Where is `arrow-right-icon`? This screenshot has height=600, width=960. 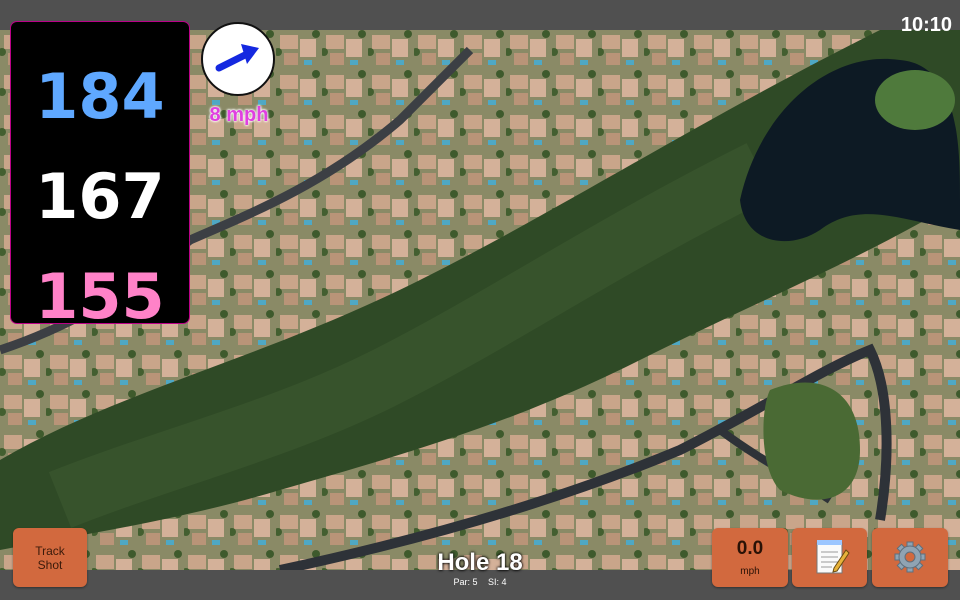
arrow-right-icon is located at coordinates (237, 58).